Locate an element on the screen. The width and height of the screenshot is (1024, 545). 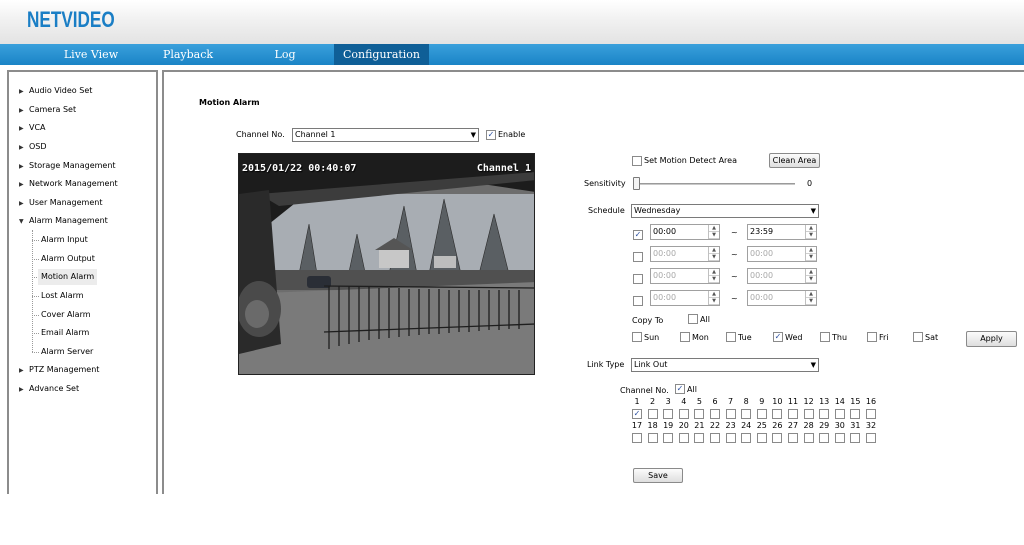
nav-live-view: Live View is located at coordinates (91, 54).